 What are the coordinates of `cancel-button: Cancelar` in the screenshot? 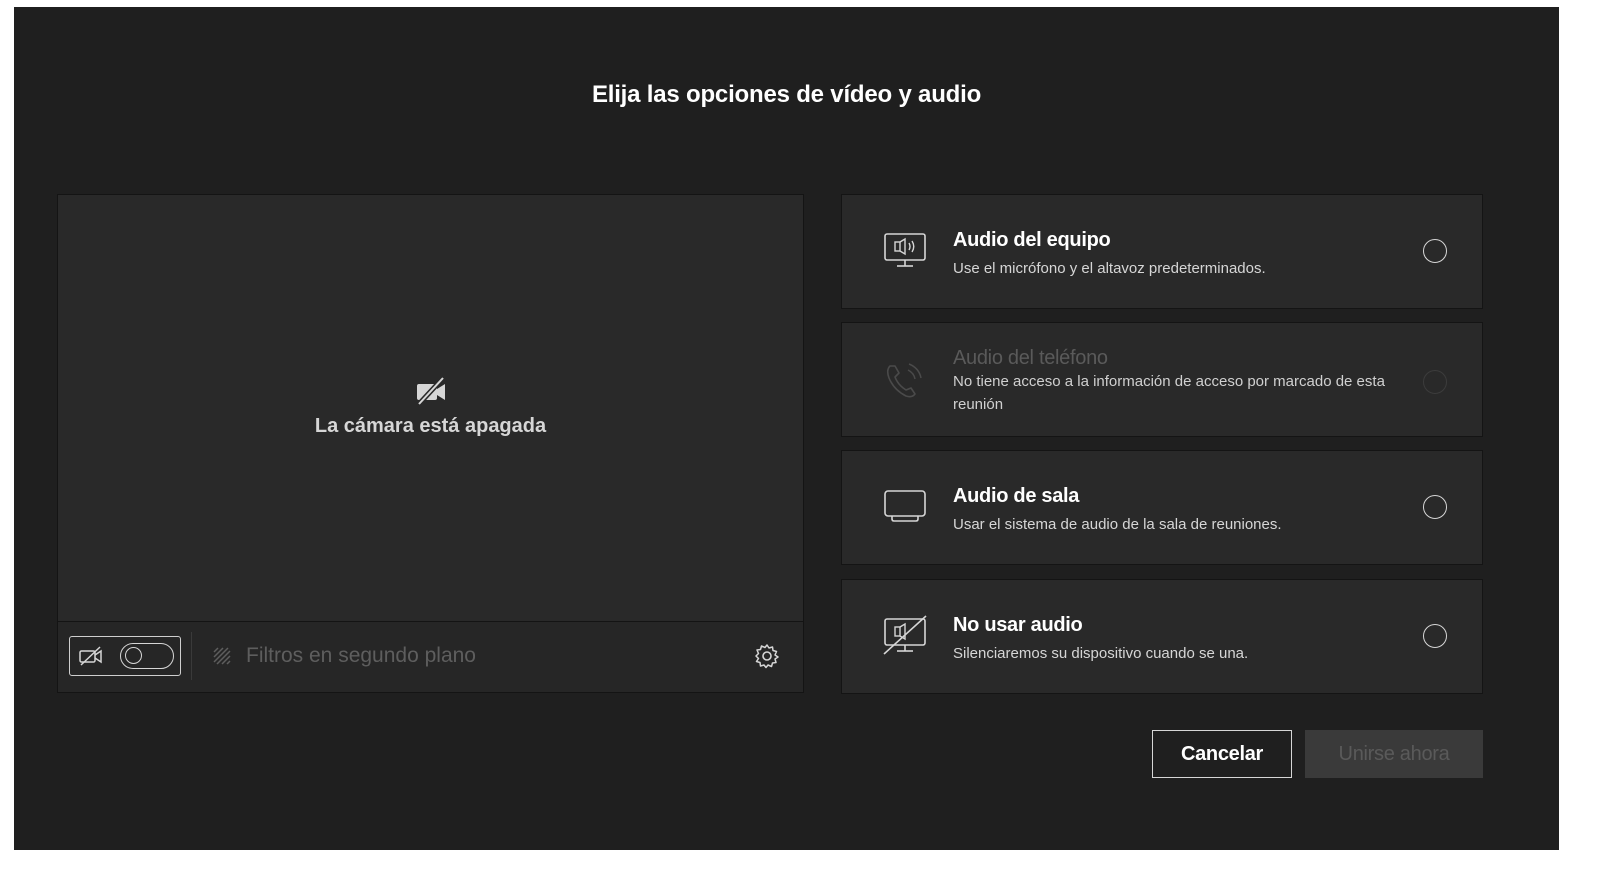 It's located at (1222, 754).